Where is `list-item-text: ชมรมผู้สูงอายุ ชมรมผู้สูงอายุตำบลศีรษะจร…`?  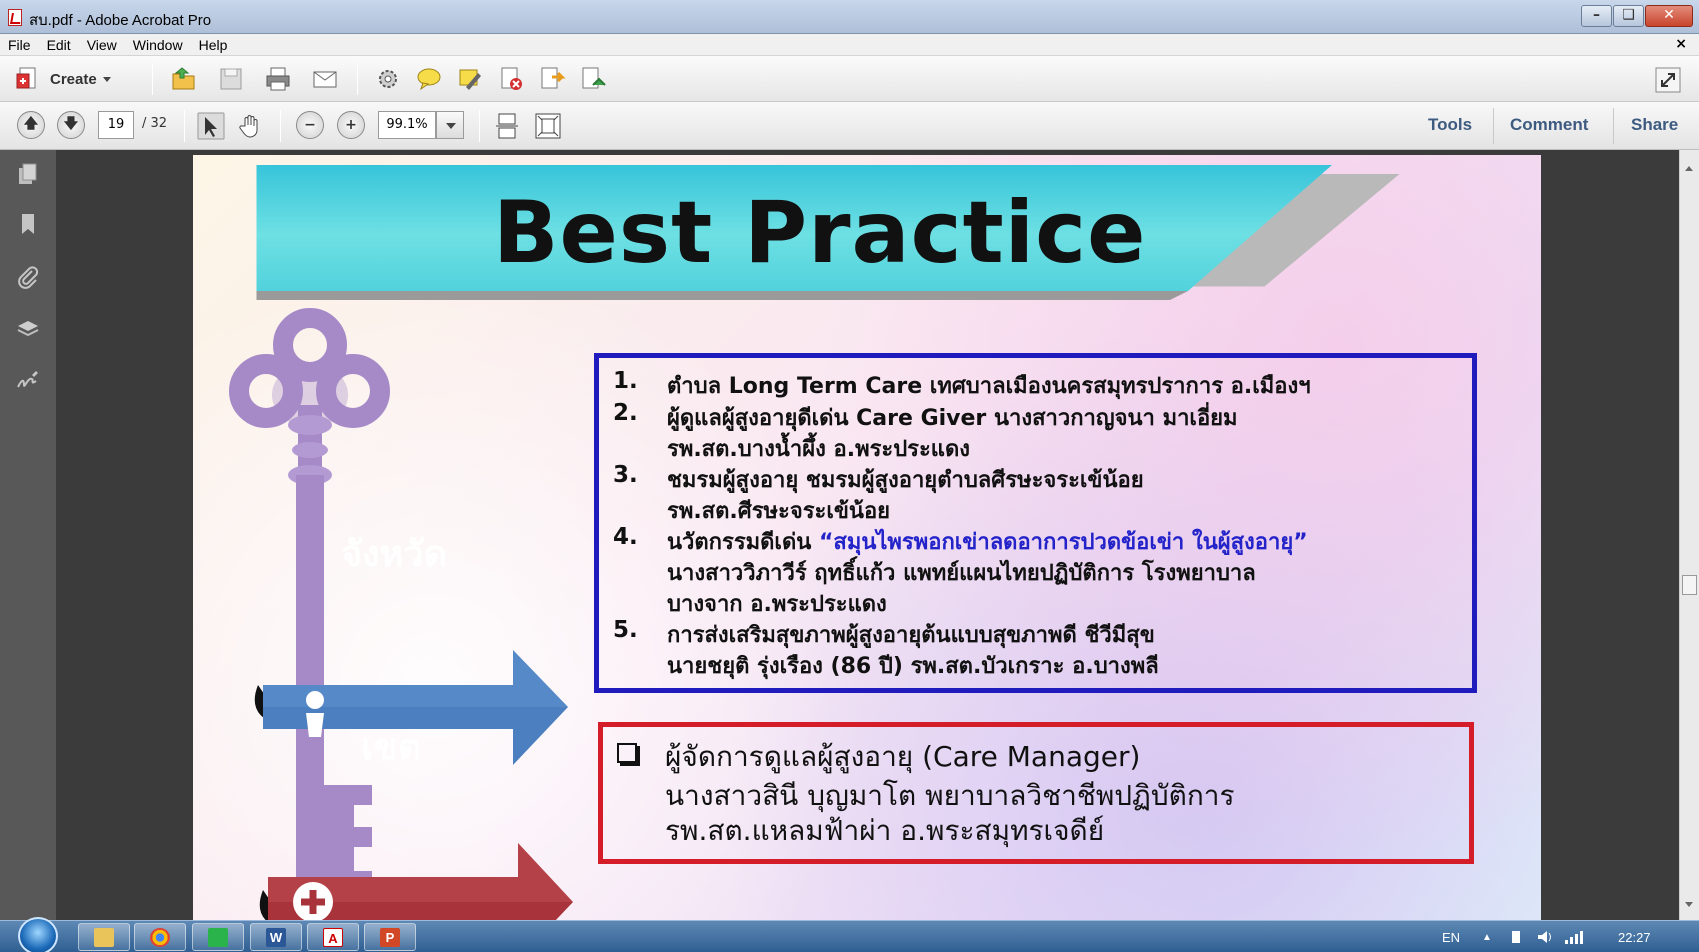 list-item-text: ชมรมผู้สูงอายุ ชมรมผู้สูงอายุตำบลศีรษะจร… is located at coordinates (905, 480).